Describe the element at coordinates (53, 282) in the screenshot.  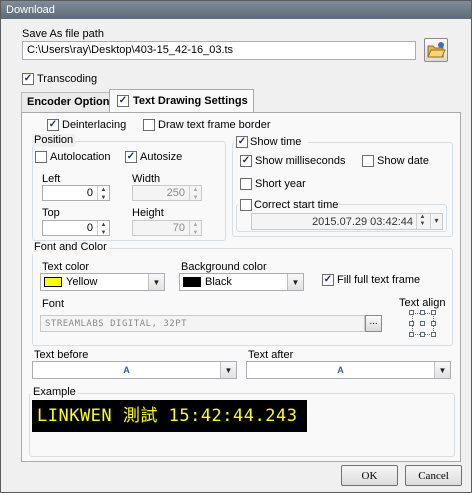
I see `text-color-swatch` at that location.